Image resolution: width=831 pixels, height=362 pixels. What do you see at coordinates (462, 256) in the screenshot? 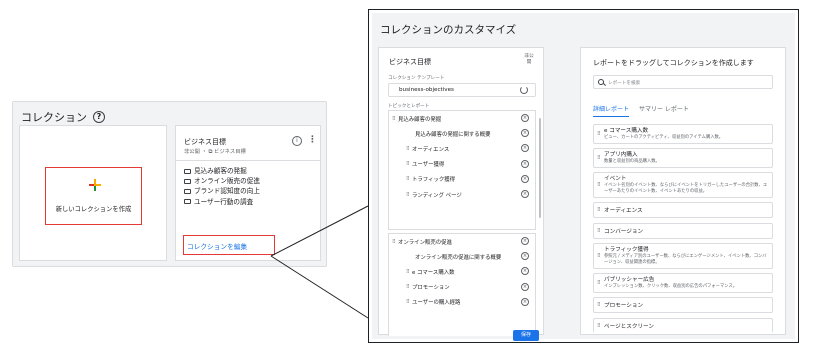
I see `topic-row: オンライン販売の促進に関する概要 ×` at bounding box center [462, 256].